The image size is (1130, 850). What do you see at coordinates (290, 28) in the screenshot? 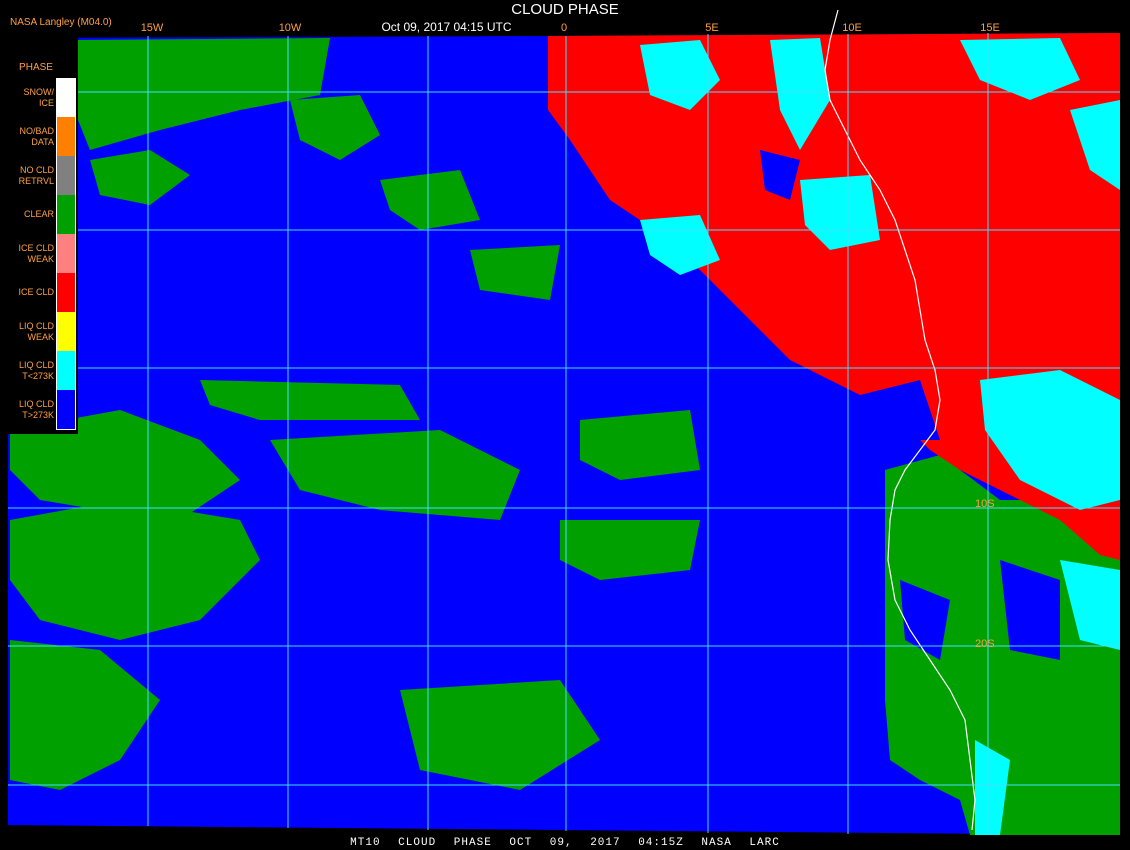
I see `longitude-label: 10W` at bounding box center [290, 28].